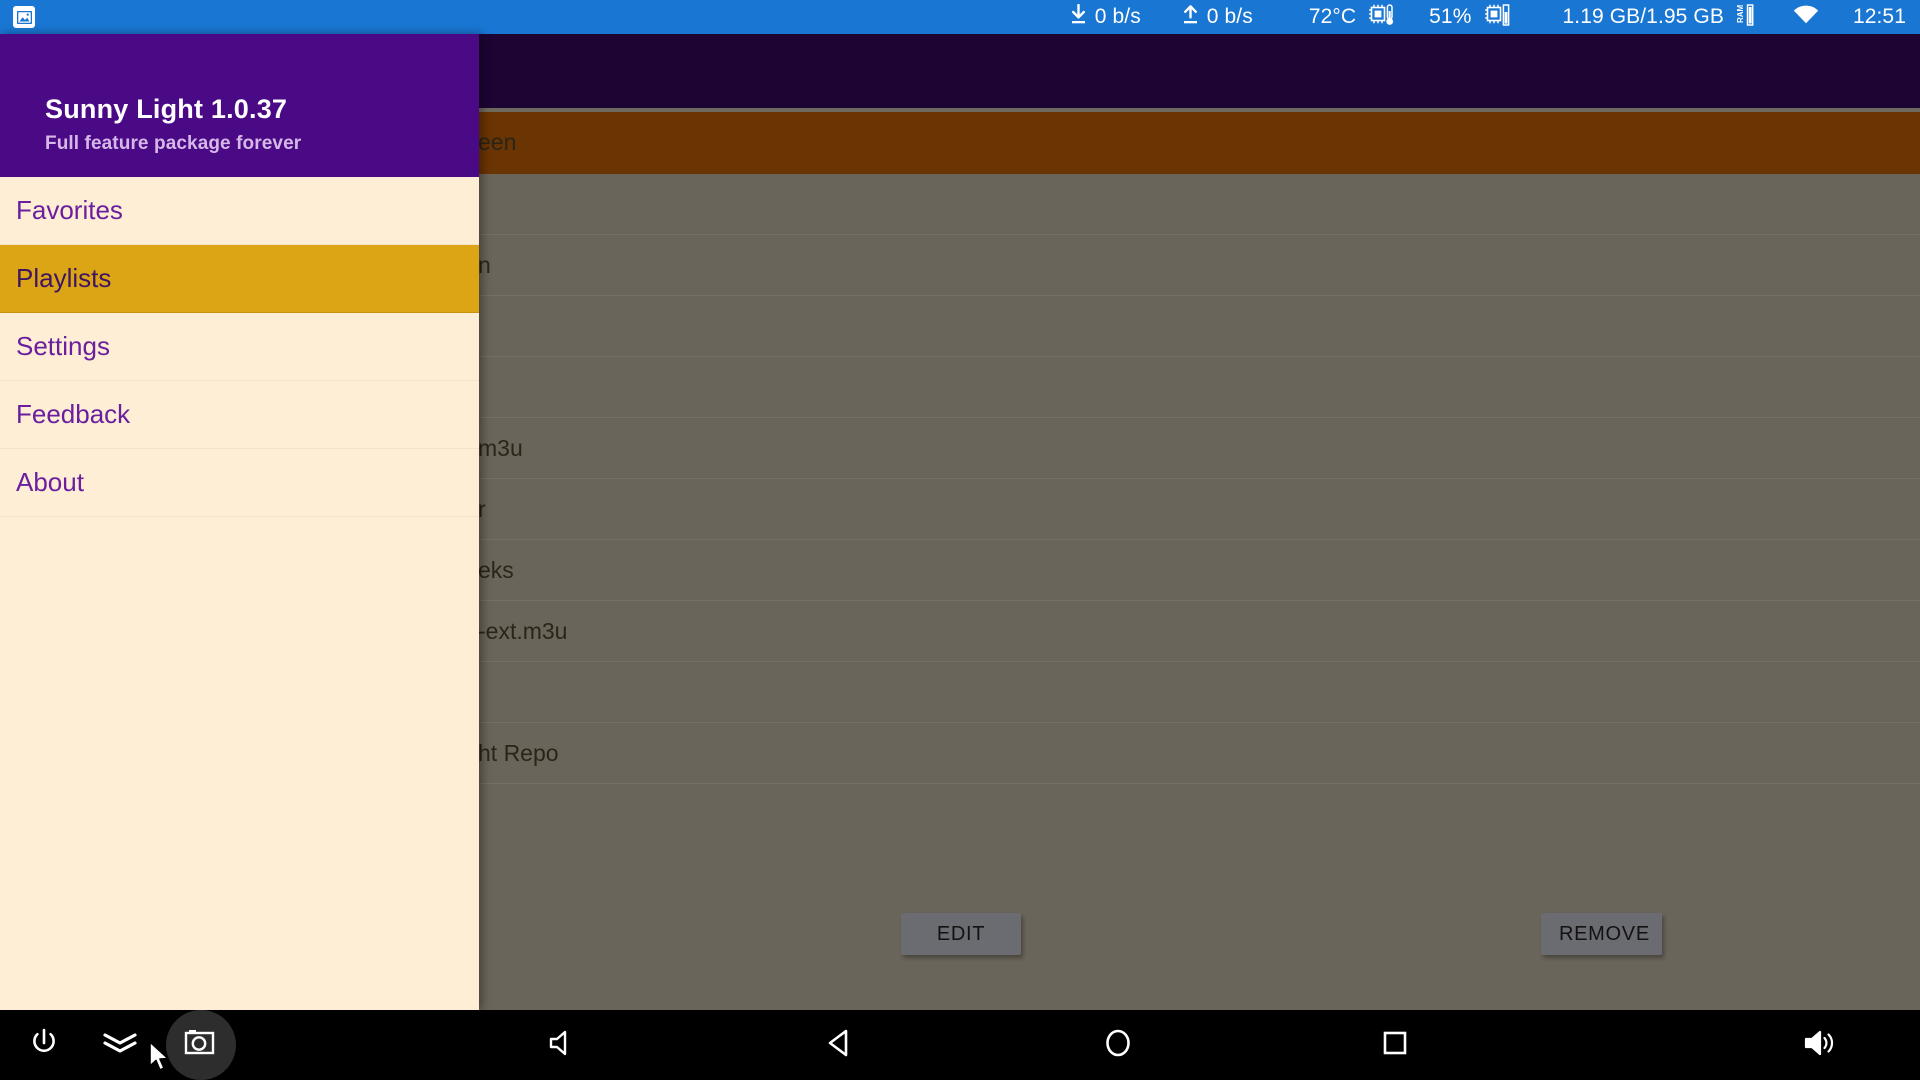 This screenshot has height=1080, width=1920. What do you see at coordinates (239, 415) in the screenshot?
I see `sidebar-item-feedback: Feedback` at bounding box center [239, 415].